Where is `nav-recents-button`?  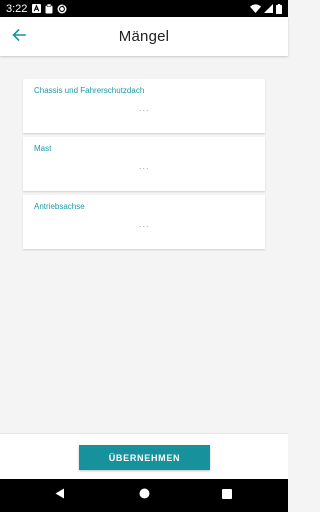
nav-recents-button is located at coordinates (227, 495).